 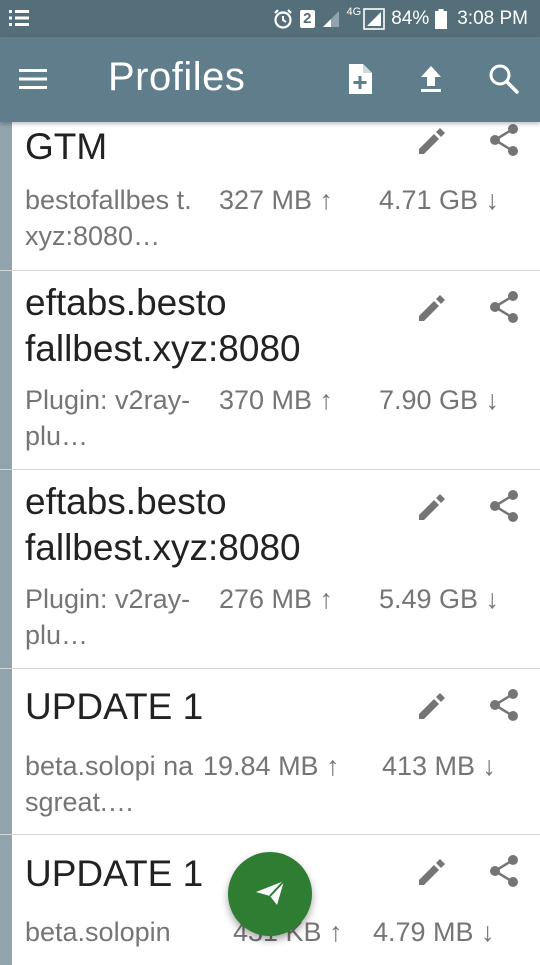 I want to click on app-bar: Profiles, so click(x=270, y=79).